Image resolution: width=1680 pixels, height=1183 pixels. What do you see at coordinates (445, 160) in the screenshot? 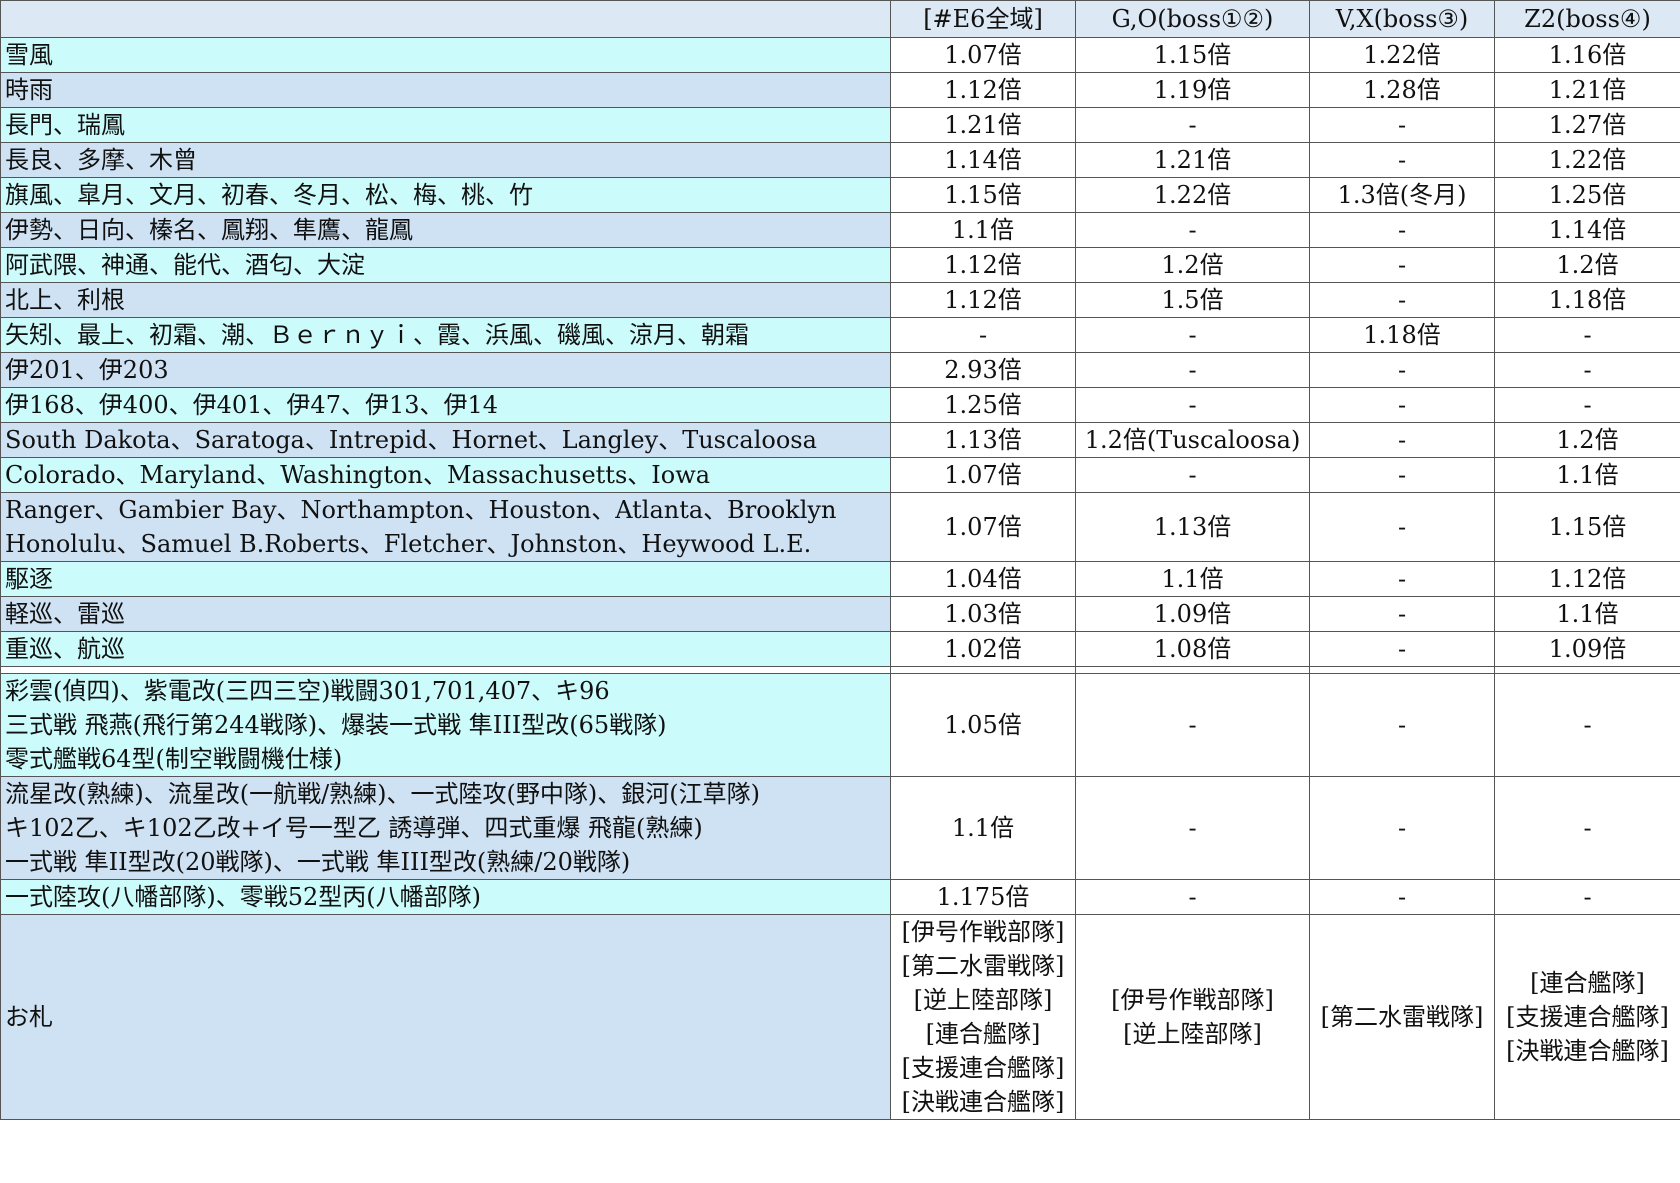
I see `row-label-cell: 長良、多摩、木曾` at bounding box center [445, 160].